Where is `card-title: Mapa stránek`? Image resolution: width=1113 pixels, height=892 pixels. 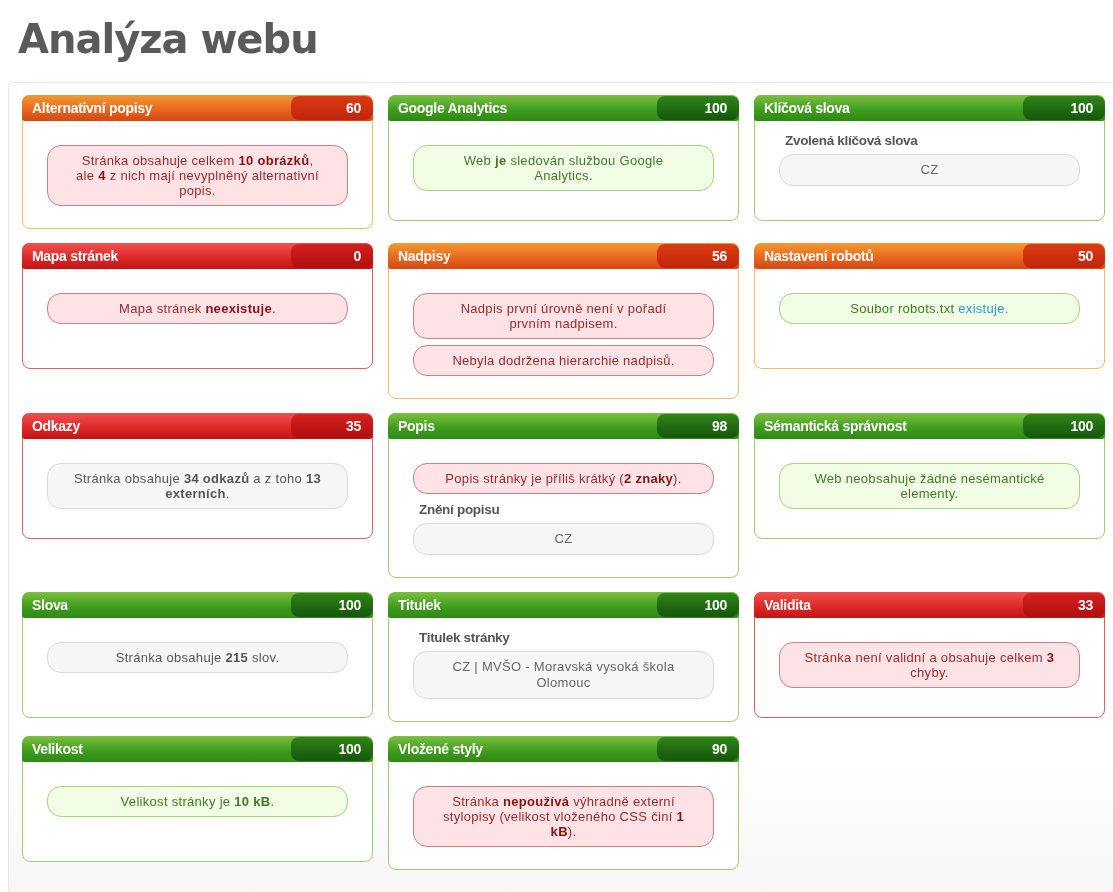
card-title: Mapa stránek is located at coordinates (75, 256).